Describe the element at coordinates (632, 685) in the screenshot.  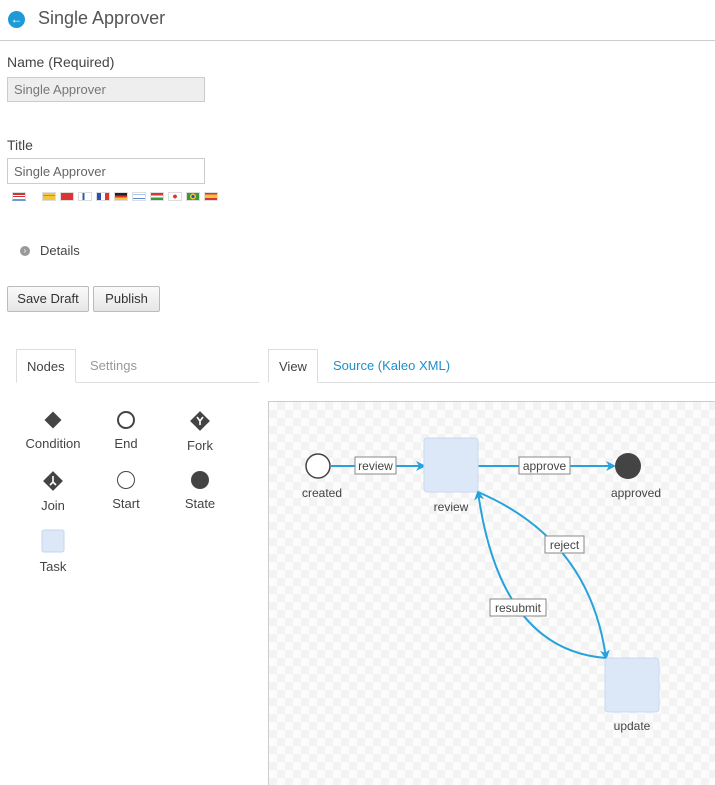
I see `node-update` at that location.